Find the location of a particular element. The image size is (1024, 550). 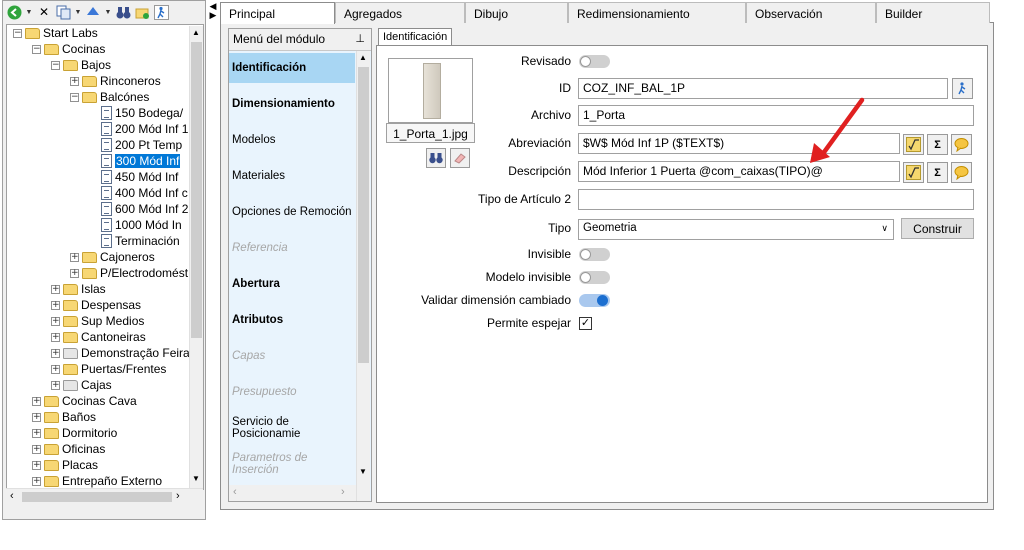

tree-item: + Rinconeros is located at coordinates (115, 81).